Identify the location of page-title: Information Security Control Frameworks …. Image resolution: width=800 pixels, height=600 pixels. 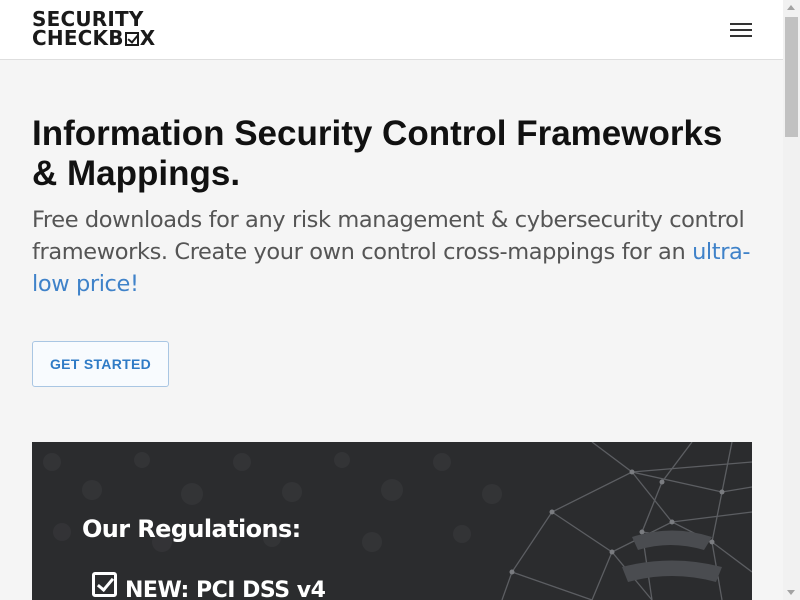
(377, 153).